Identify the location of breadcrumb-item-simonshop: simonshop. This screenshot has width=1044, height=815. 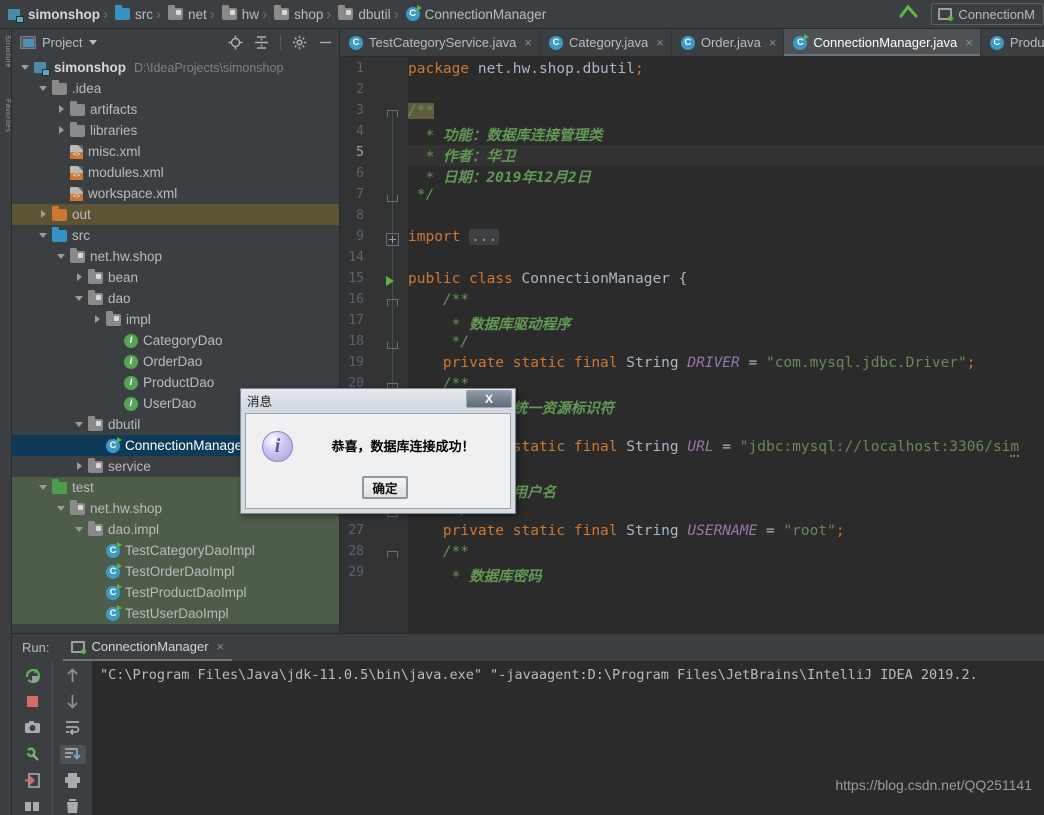
(51, 14).